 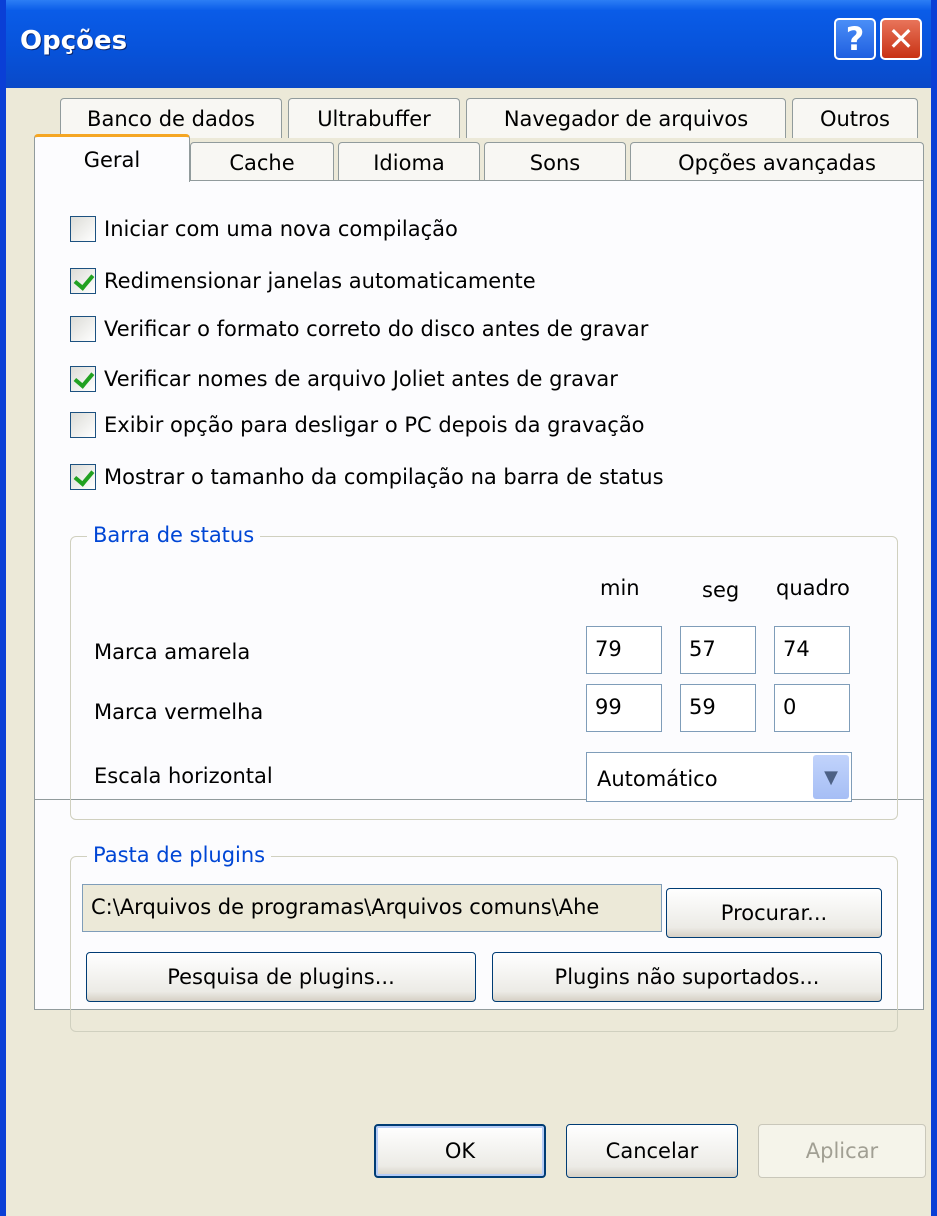 What do you see at coordinates (624, 708) in the screenshot?
I see `red-min-input: 99` at bounding box center [624, 708].